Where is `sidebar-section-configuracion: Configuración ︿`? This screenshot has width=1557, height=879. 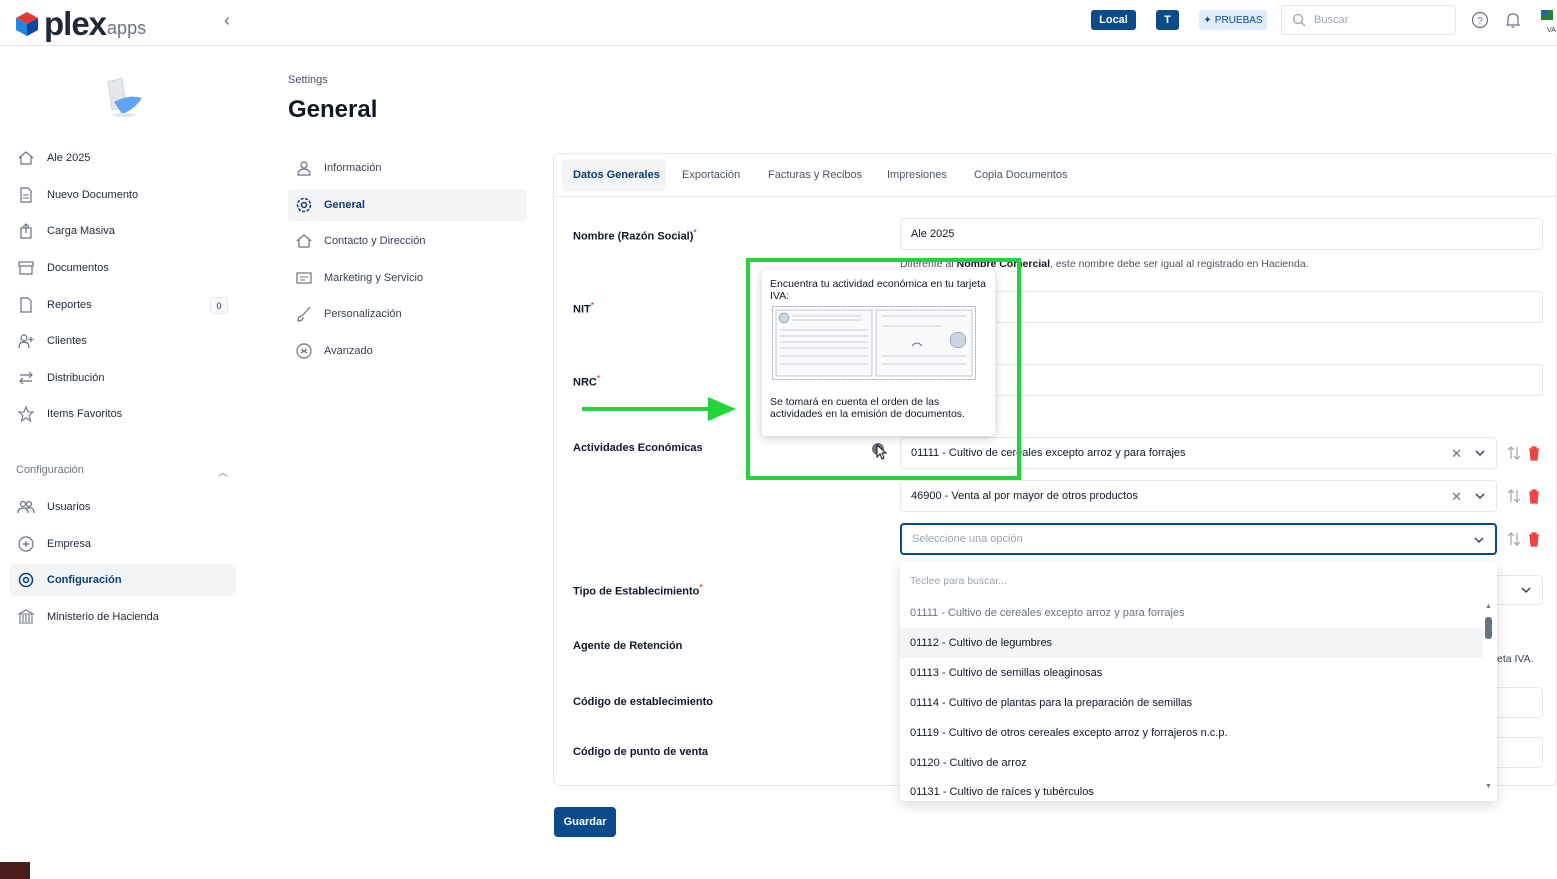
sidebar-section-configuracion: Configuración ︿ is located at coordinates (122, 471).